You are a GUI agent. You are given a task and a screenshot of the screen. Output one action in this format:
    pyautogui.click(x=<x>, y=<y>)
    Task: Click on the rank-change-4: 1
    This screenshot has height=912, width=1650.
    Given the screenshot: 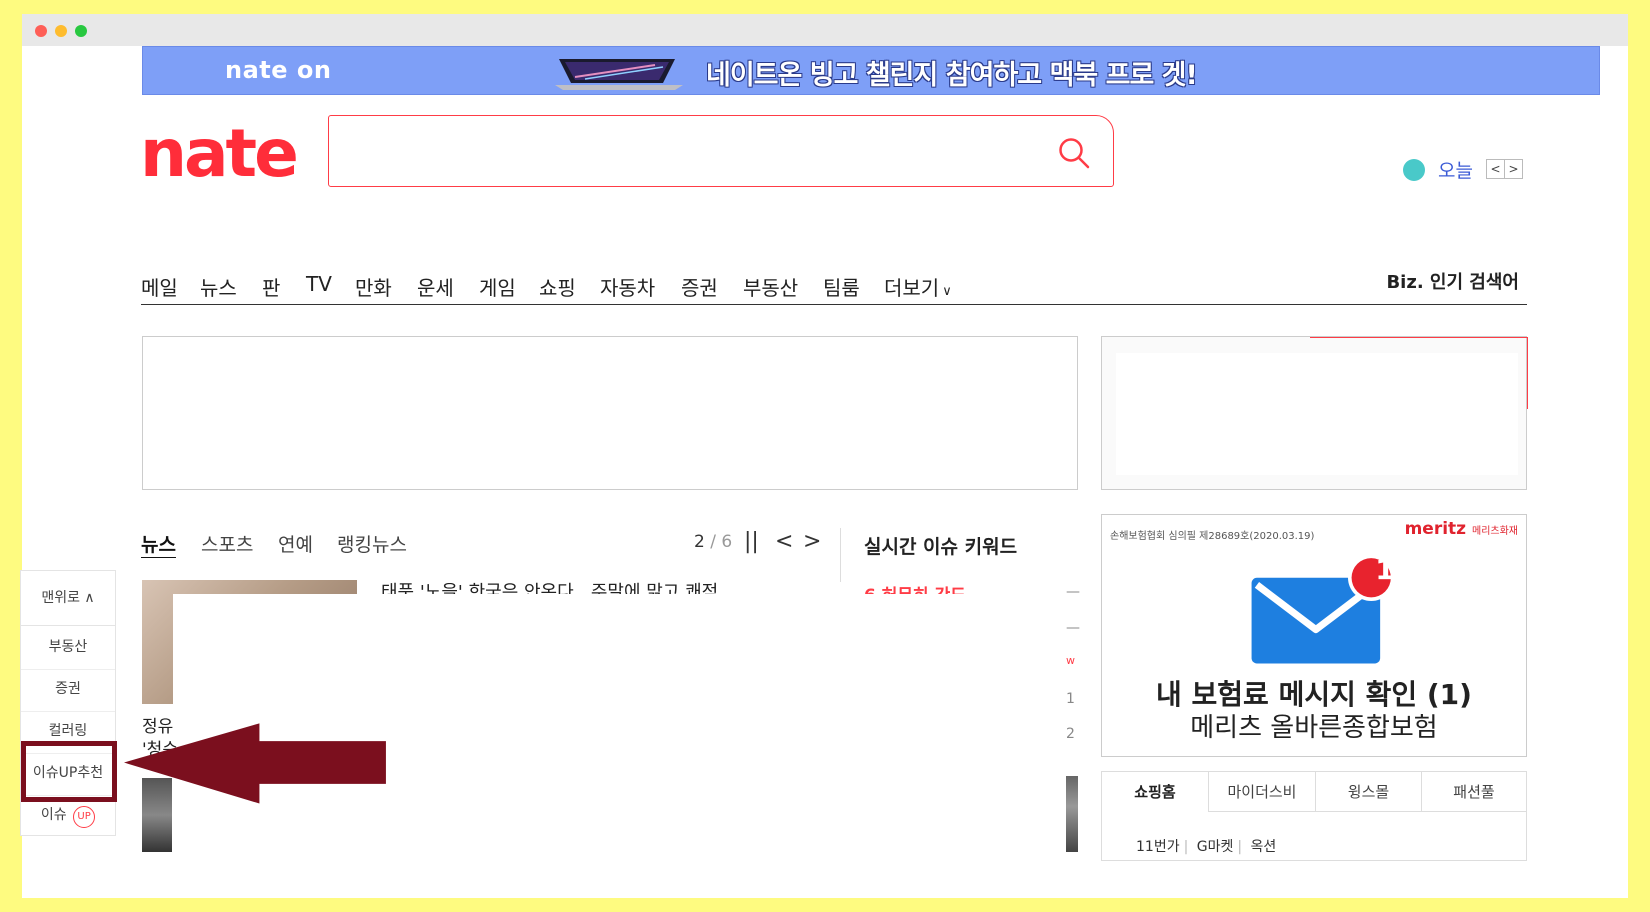 What is the action you would take?
    pyautogui.click(x=1070, y=699)
    